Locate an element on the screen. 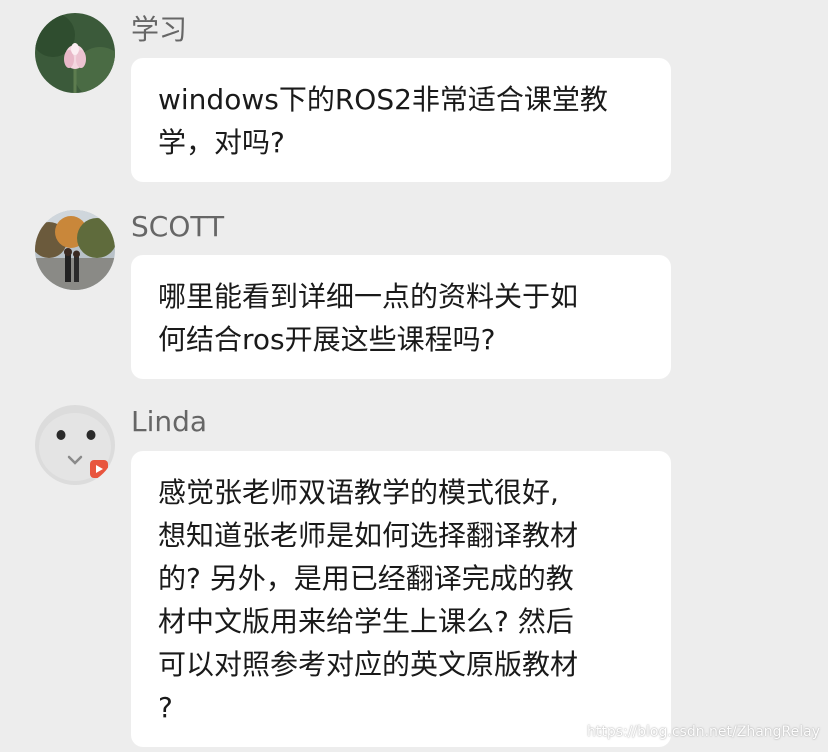  watermark: https://blog.csdn.net/ZhangRelay is located at coordinates (703, 732).